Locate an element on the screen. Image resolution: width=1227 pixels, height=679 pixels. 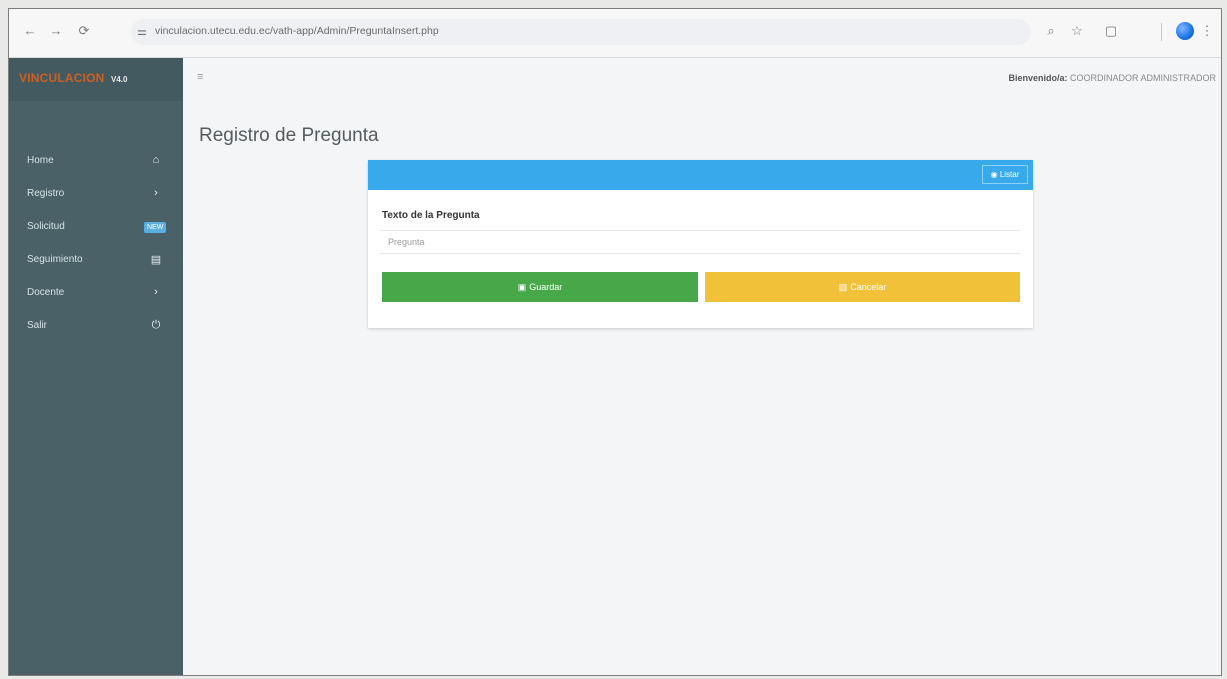
zoom-icon: ⌕ is located at coordinates (1051, 31).